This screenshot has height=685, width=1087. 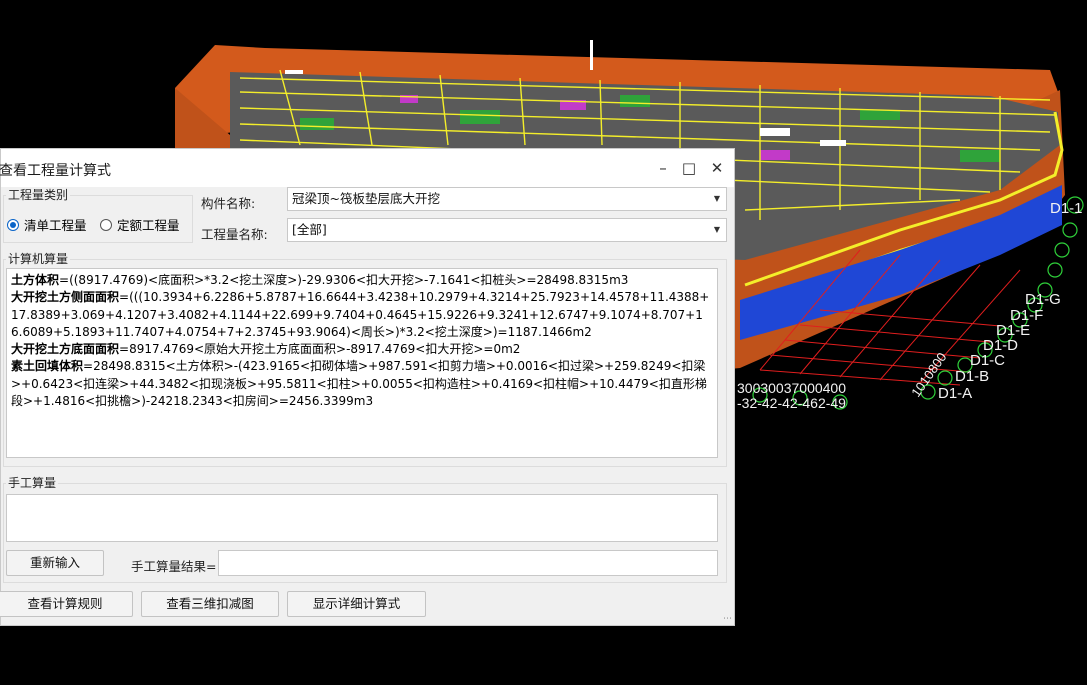 I want to click on dialog-titlebar: 查看工程量计算式 – □ ✕, so click(x=367, y=168).